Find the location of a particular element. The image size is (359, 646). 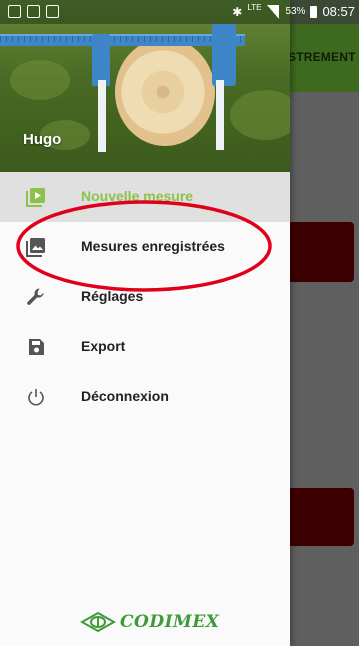

menu-item-export: Export is located at coordinates (145, 347).